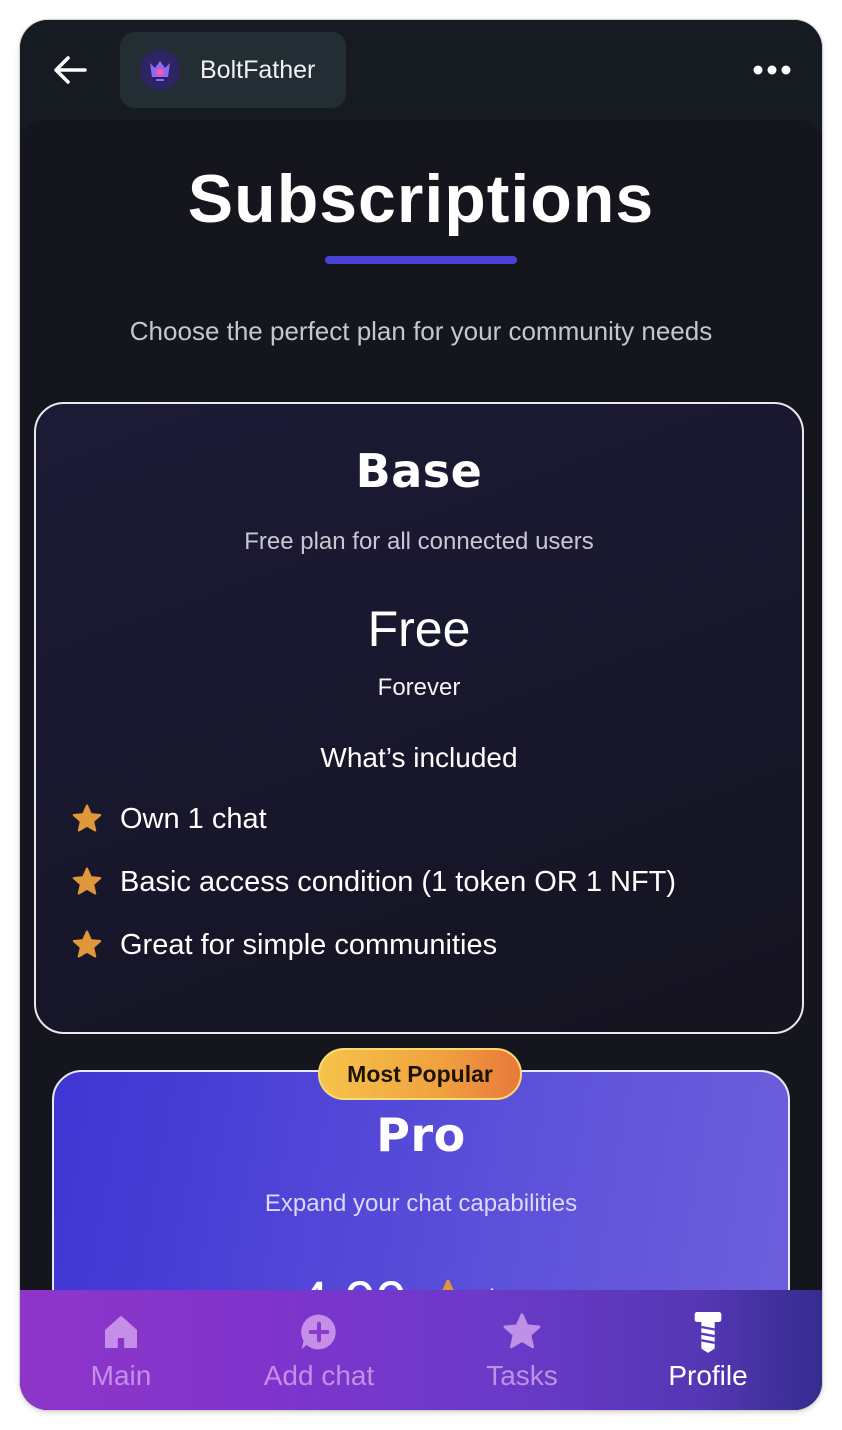  What do you see at coordinates (421, 199) in the screenshot?
I see `page-title: Subscriptions` at bounding box center [421, 199].